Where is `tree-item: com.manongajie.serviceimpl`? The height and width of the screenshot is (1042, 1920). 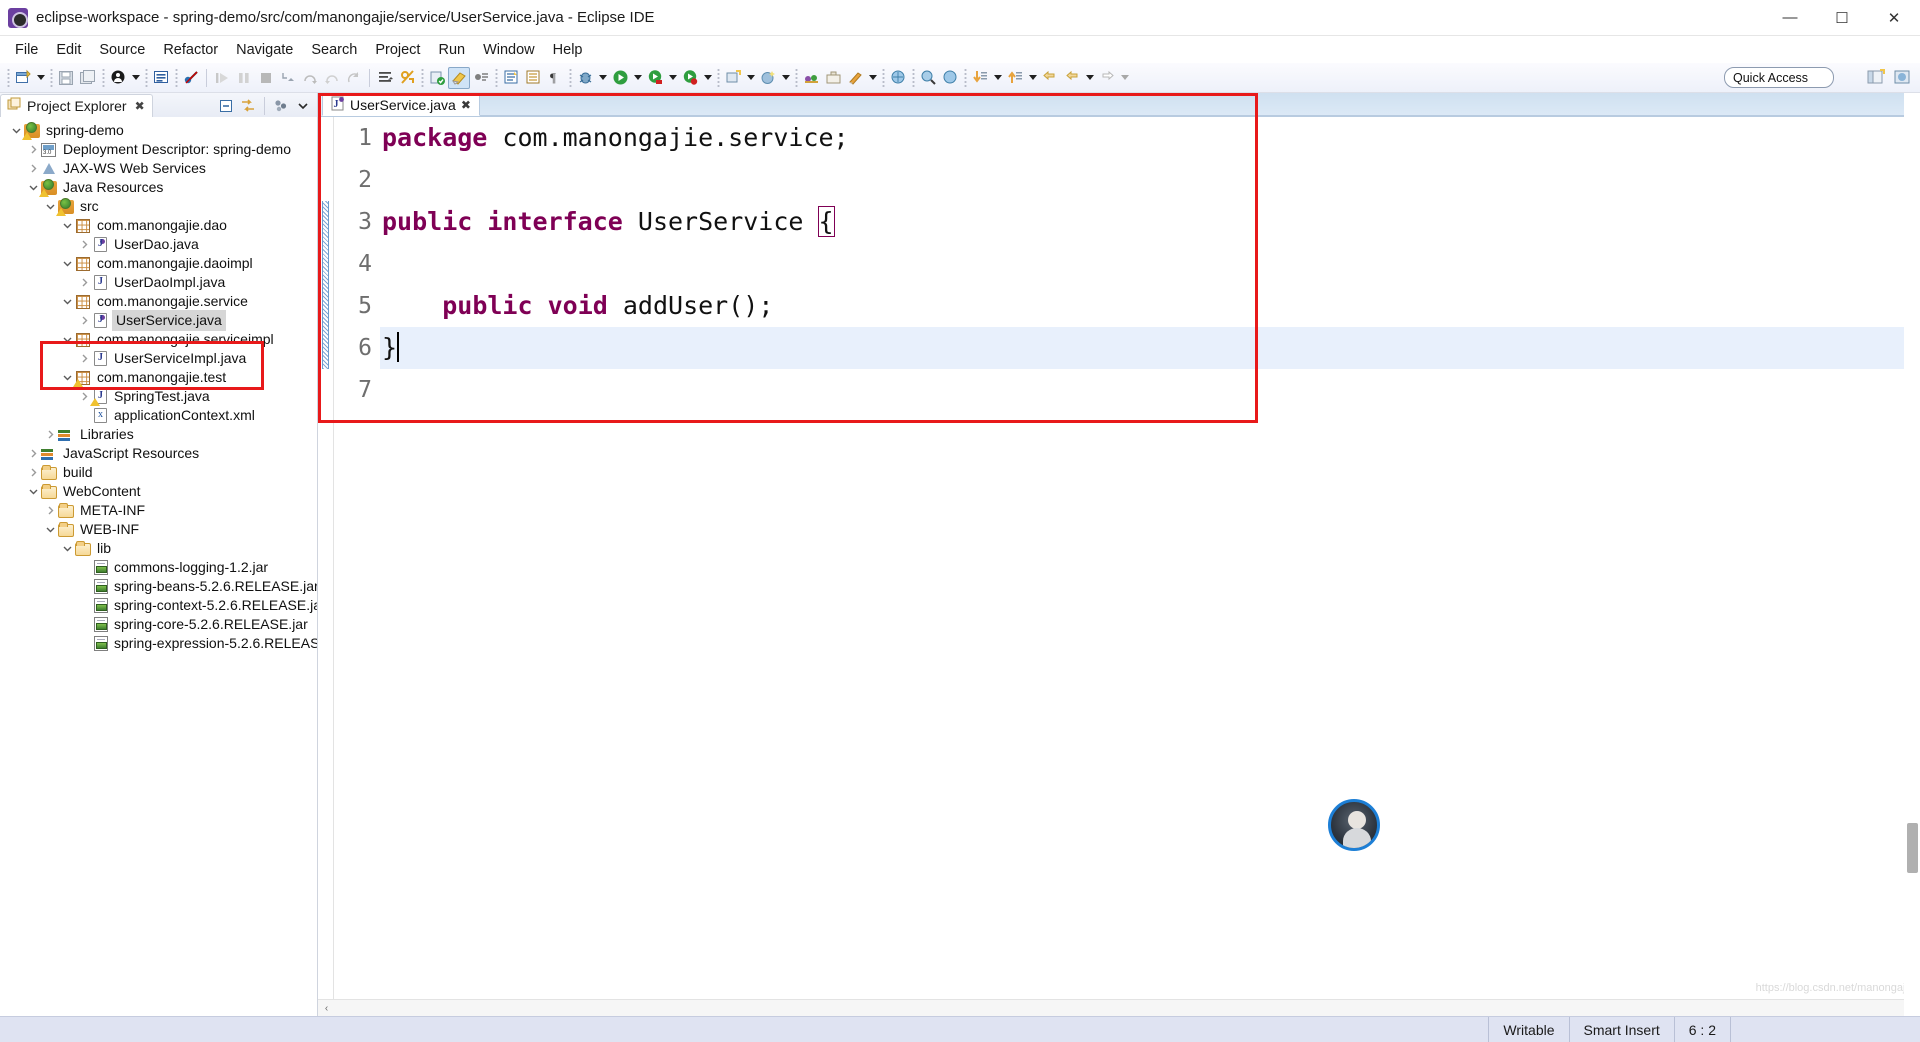
tree-item: com.manongajie.serviceimpl is located at coordinates (158, 339).